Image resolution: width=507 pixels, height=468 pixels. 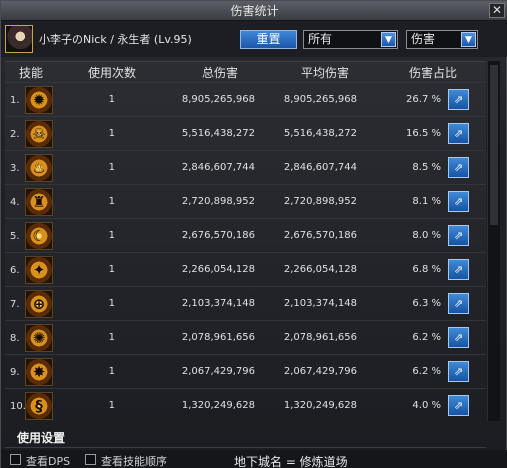 What do you see at coordinates (90, 459) in the screenshot?
I see `view-skill-order-checkbox` at bounding box center [90, 459].